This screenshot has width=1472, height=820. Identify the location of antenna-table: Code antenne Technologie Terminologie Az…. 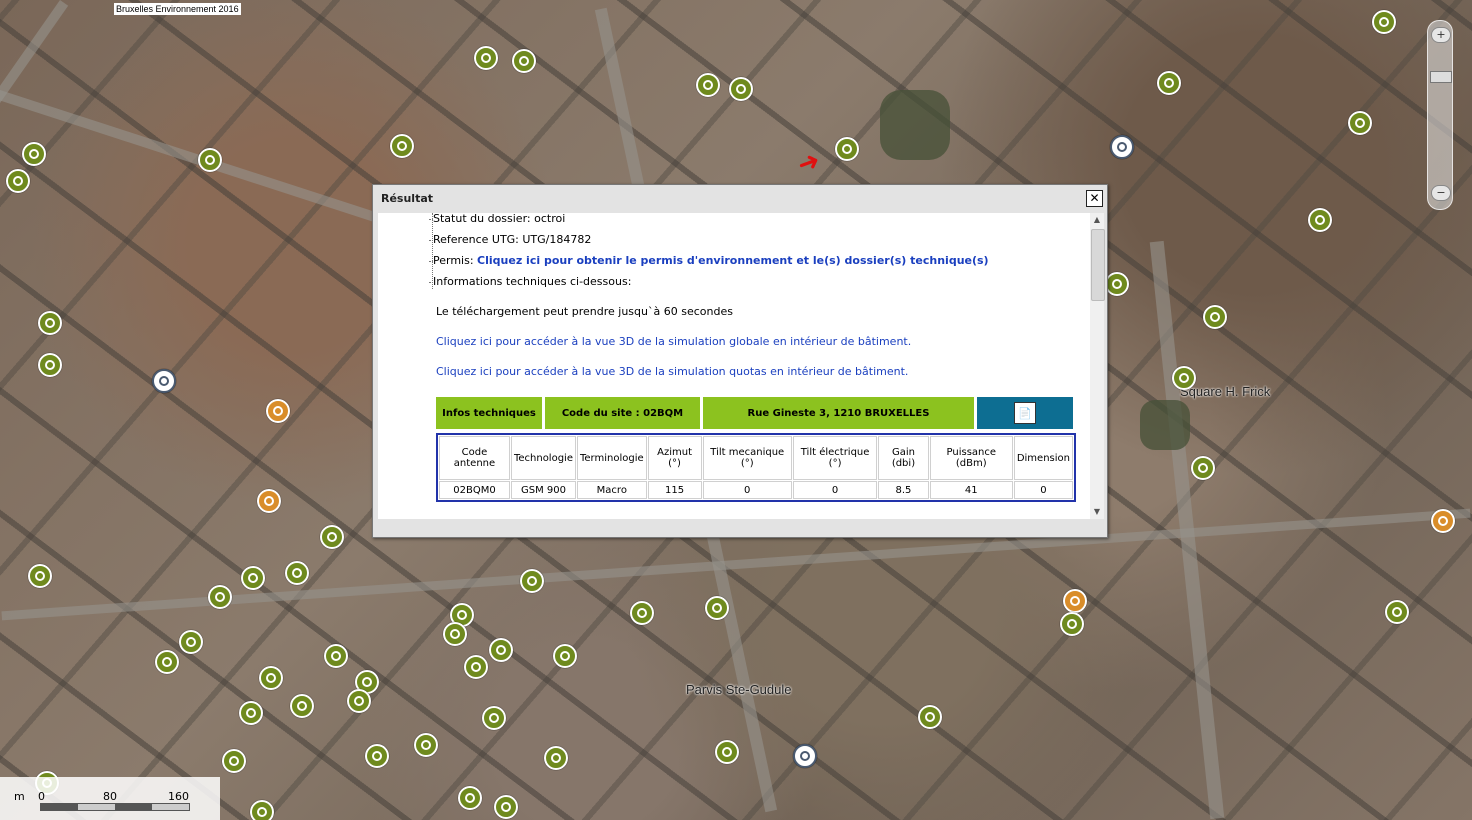
(756, 467).